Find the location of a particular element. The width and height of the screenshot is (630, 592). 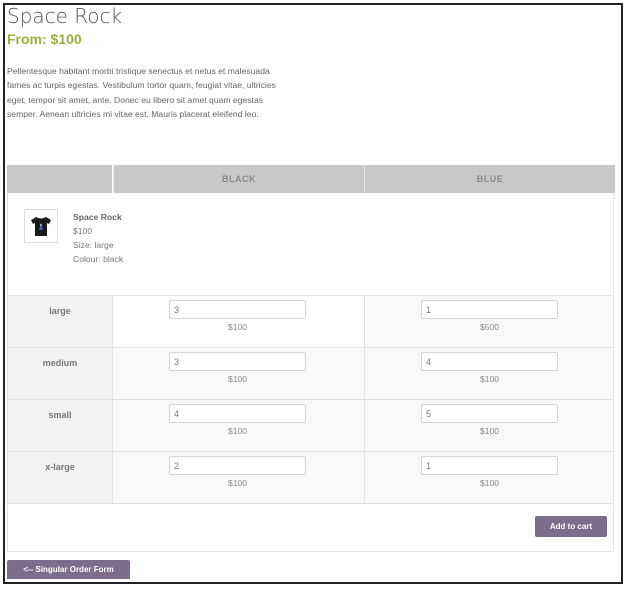

quantity-input-black-large is located at coordinates (237, 309).